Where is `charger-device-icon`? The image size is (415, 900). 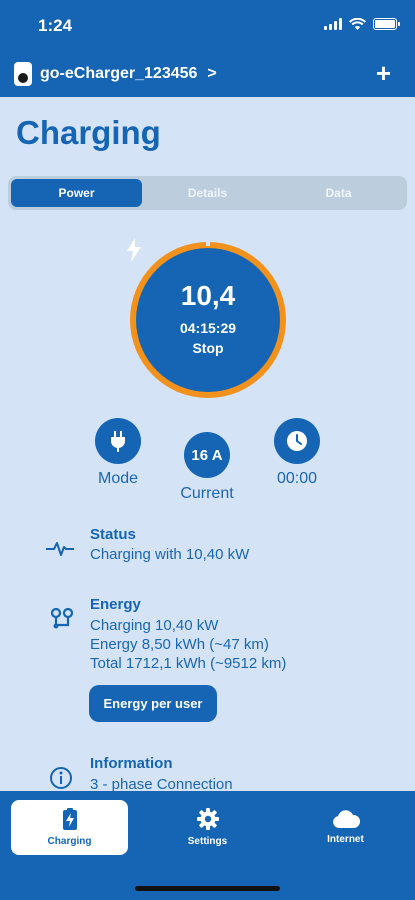 charger-device-icon is located at coordinates (23, 74).